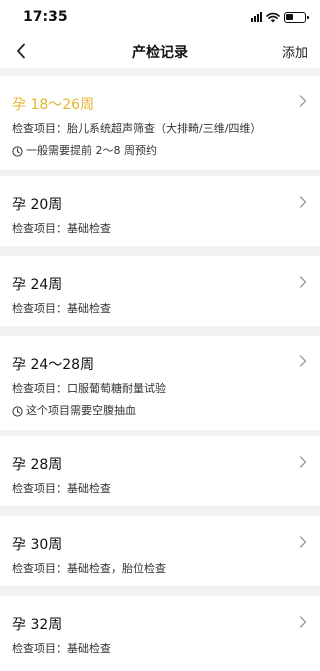  I want to click on record-title: 孕 28周, so click(37, 465).